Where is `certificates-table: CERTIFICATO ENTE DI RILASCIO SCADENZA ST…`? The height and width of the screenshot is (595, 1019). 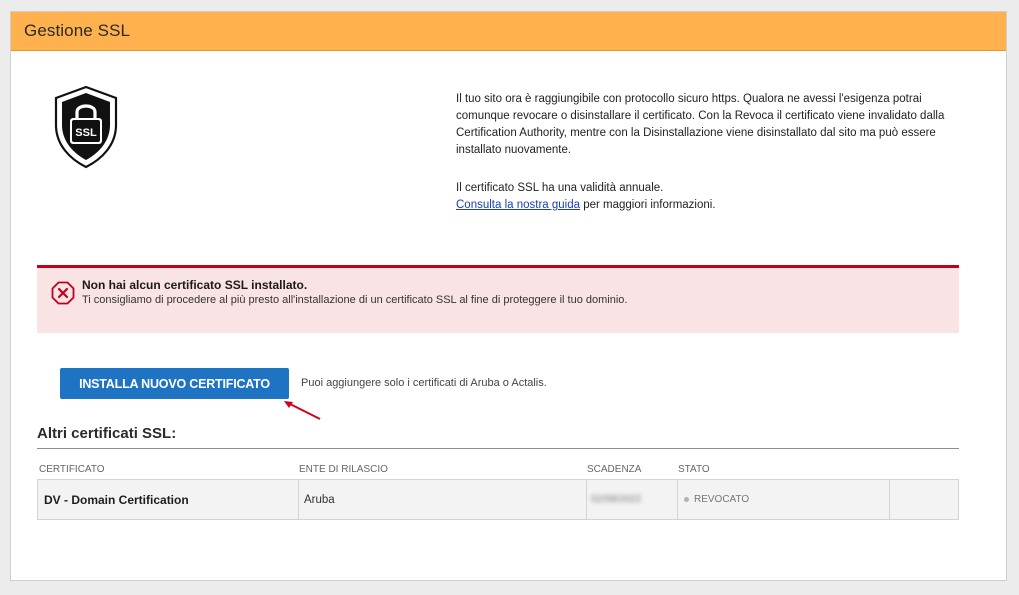
certificates-table: CERTIFICATO ENTE DI RILASCIO SCADENZA ST… is located at coordinates (498, 491).